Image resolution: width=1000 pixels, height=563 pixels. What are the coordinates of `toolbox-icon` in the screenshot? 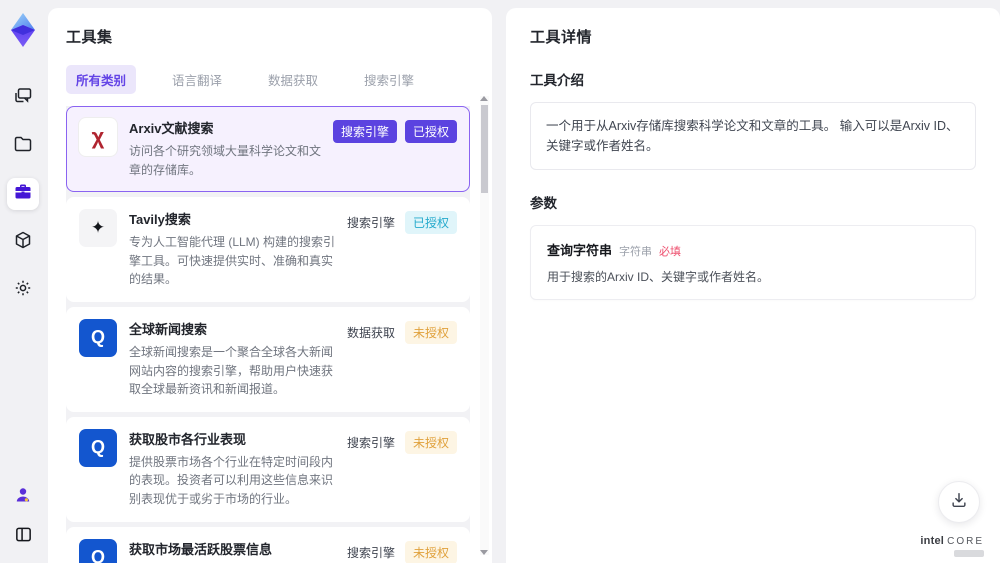 It's located at (23, 194).